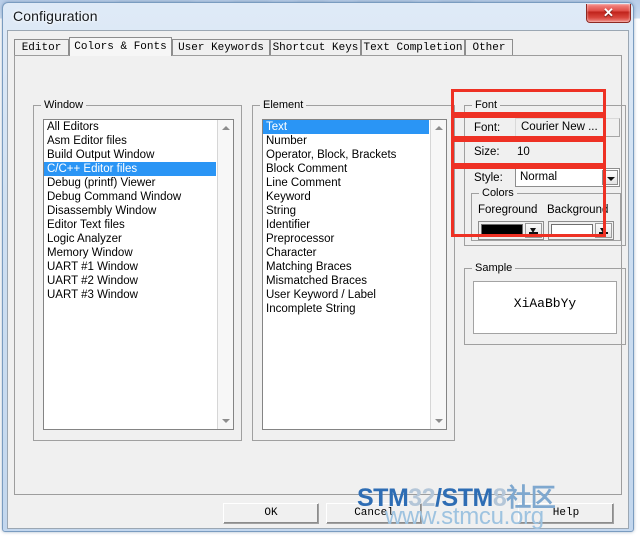  Describe the element at coordinates (610, 177) in the screenshot. I see `chevron-down-icon` at that location.